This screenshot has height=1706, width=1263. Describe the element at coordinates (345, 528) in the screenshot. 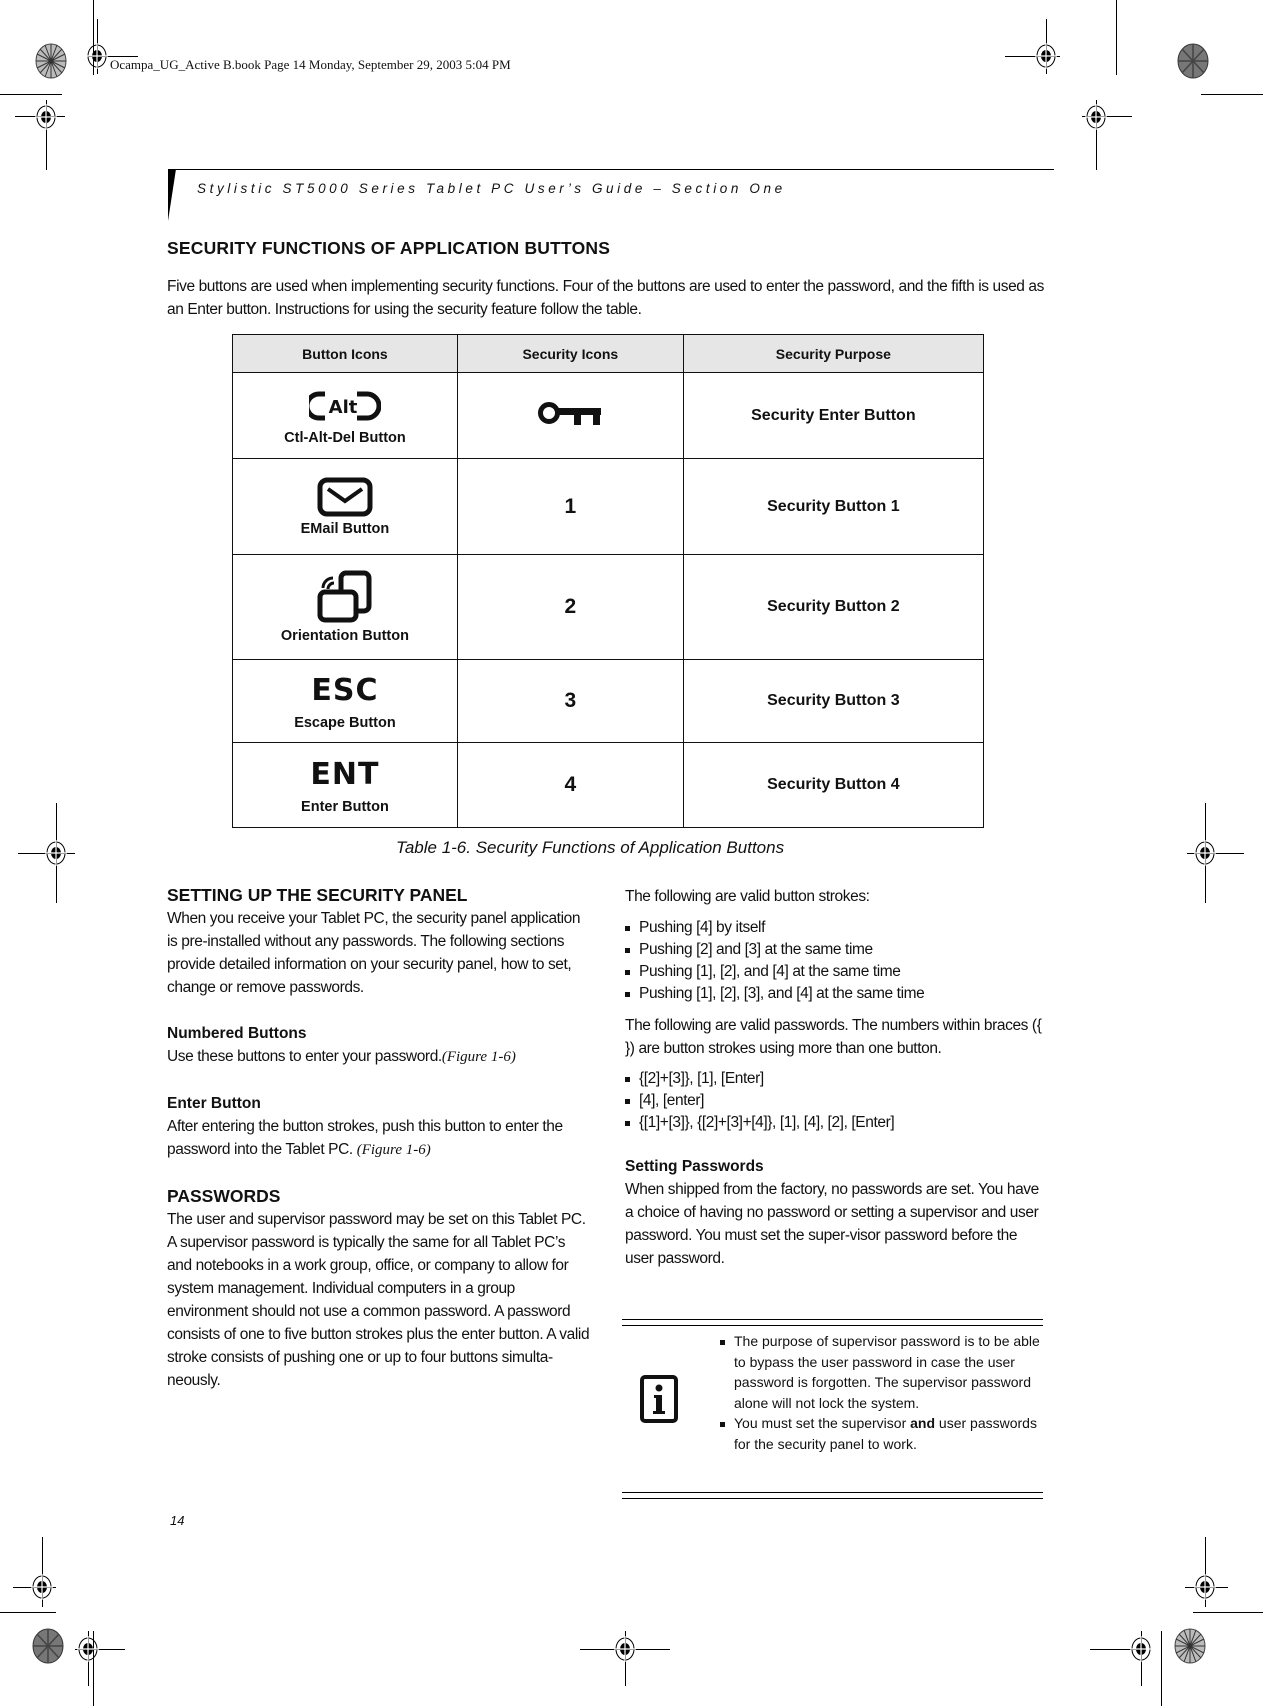

I see `button-label: EMail Button` at that location.